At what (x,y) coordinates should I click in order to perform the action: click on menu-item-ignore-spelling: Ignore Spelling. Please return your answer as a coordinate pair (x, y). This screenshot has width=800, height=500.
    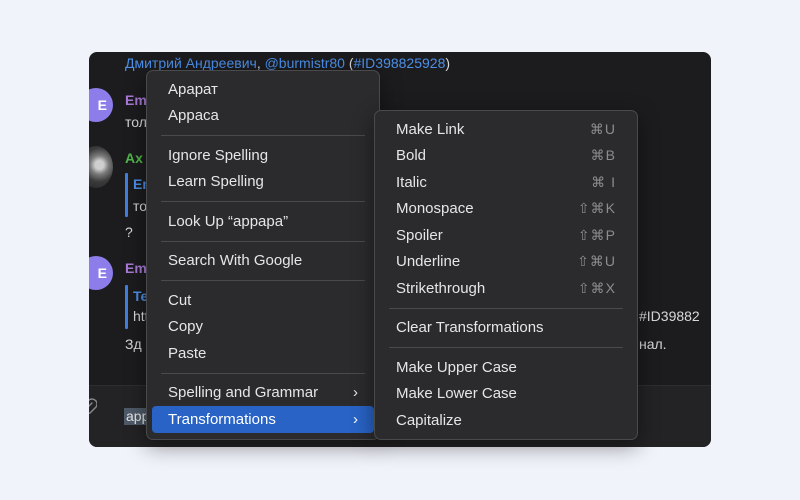
    Looking at the image, I should click on (263, 155).